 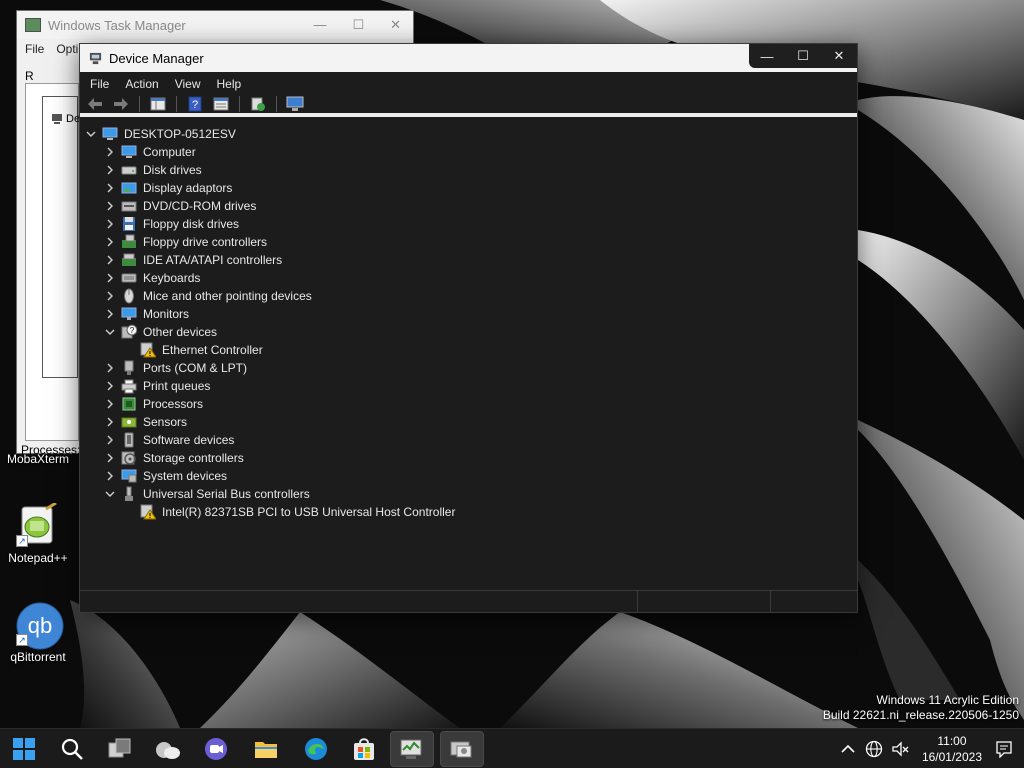 What do you see at coordinates (221, 104) in the screenshot?
I see `properties-button` at bounding box center [221, 104].